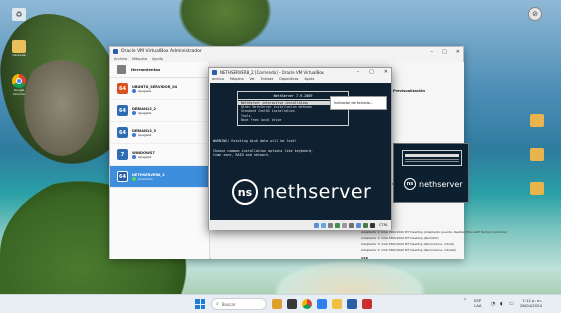 This screenshot has width=561, height=313. I want to click on edge-icon, so click(322, 304).